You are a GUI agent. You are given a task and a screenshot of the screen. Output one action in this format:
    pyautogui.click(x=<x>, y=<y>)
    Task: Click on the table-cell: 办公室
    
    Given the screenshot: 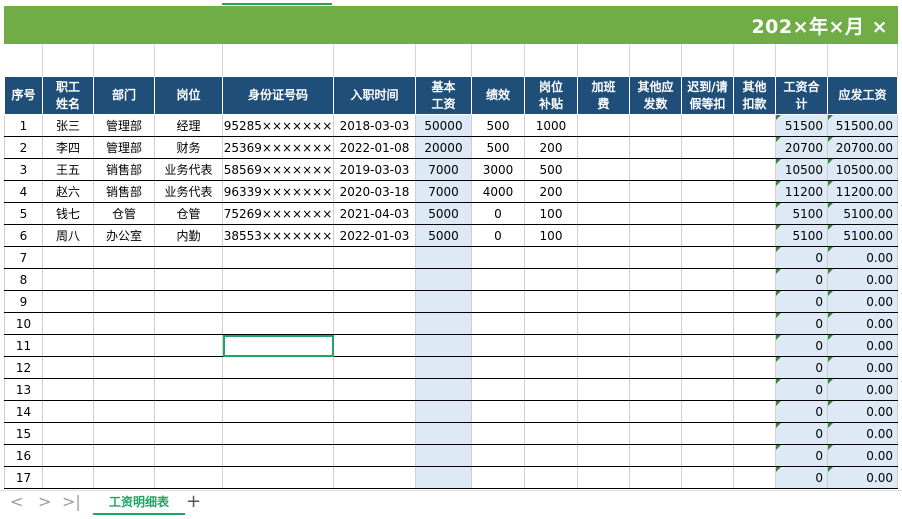 What is the action you would take?
    pyautogui.click(x=124, y=235)
    